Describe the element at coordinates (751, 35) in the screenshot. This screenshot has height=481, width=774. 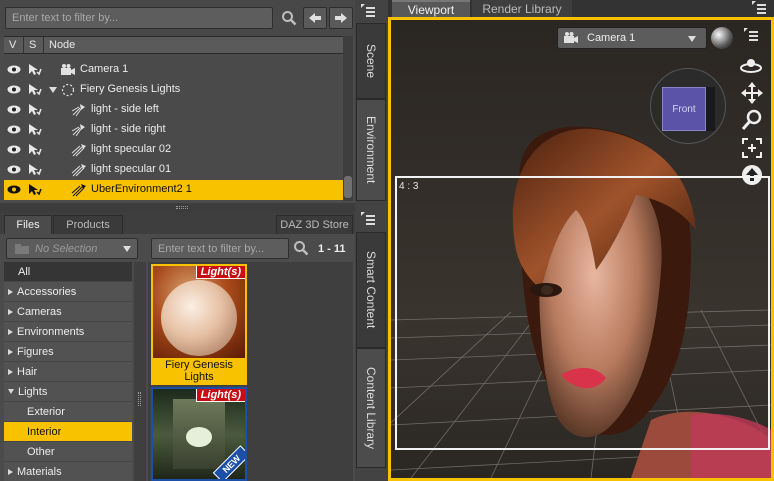
I see `viewport-menu-icon` at that location.